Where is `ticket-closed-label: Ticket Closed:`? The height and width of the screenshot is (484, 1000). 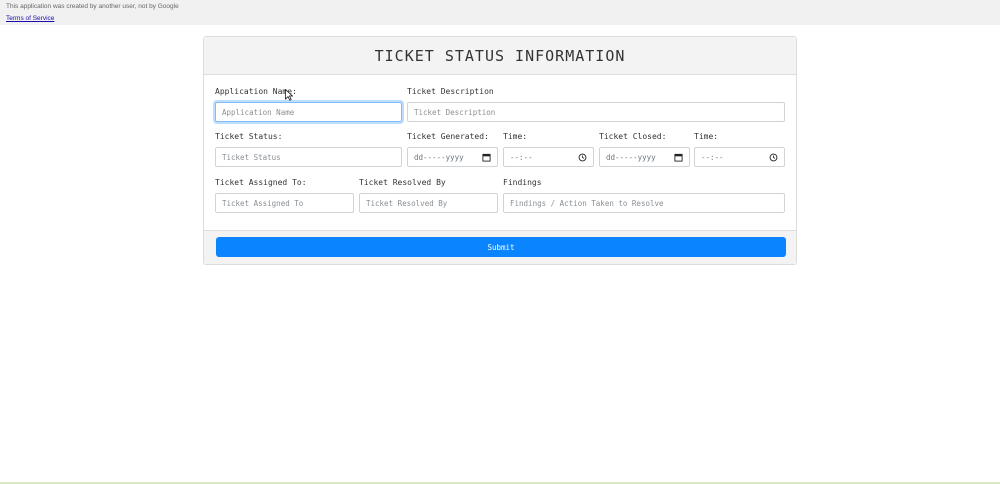 ticket-closed-label: Ticket Closed: is located at coordinates (633, 136).